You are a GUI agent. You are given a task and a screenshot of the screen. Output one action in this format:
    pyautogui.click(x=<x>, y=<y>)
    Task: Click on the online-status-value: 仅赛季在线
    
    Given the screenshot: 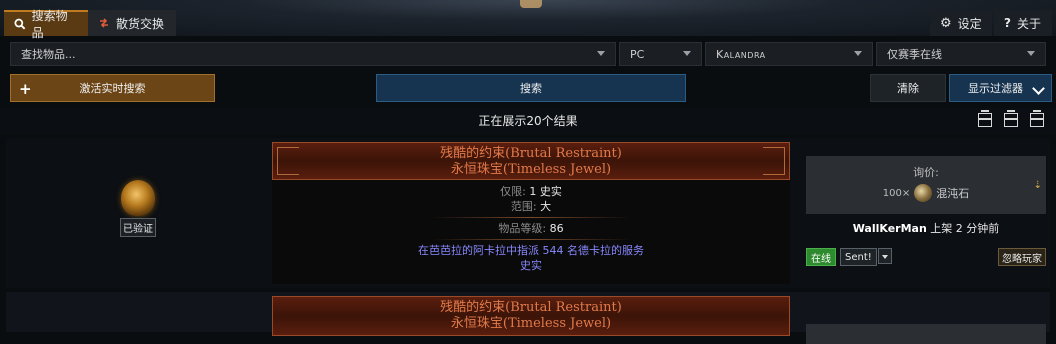 What is the action you would take?
    pyautogui.click(x=914, y=54)
    